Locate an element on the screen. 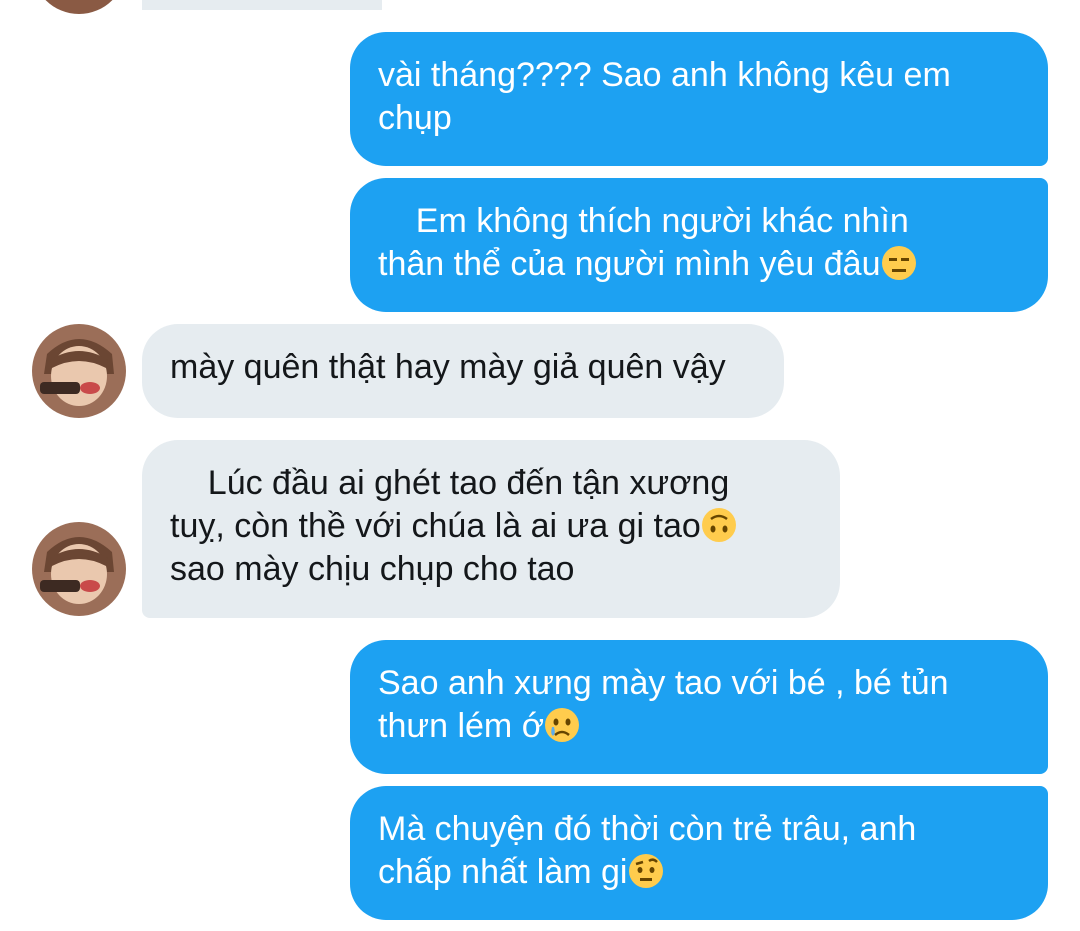 Image resolution: width=1080 pixels, height=931 pixels. message-text: chụp is located at coordinates (415, 118).